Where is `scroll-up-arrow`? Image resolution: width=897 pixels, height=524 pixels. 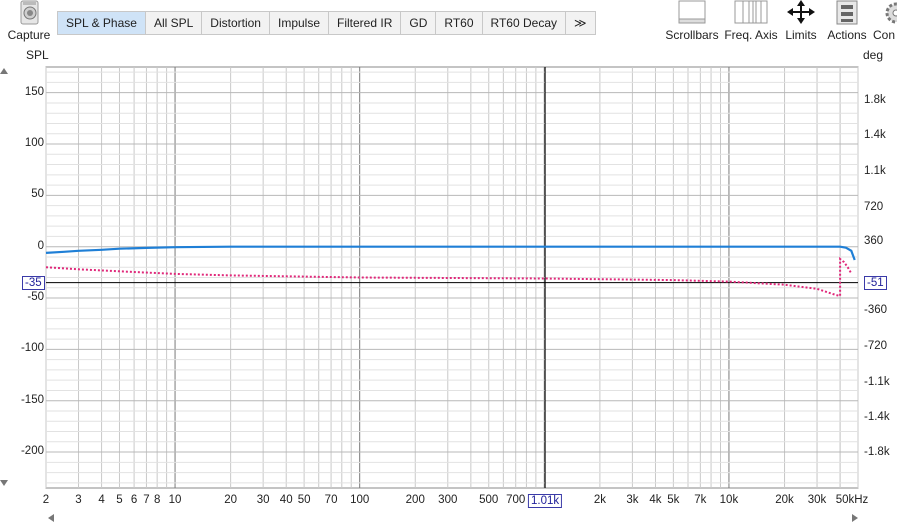 scroll-up-arrow is located at coordinates (4, 71).